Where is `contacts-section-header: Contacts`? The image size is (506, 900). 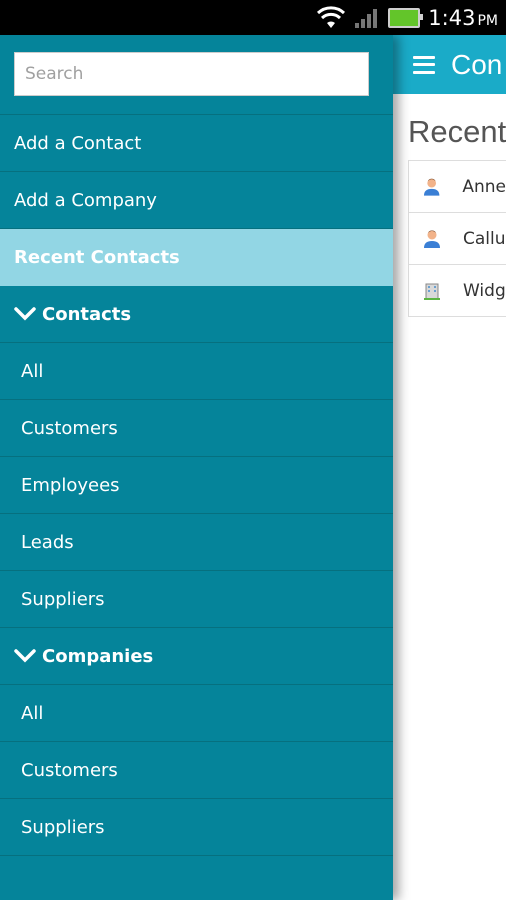
contacts-section-header: Contacts is located at coordinates (196, 314).